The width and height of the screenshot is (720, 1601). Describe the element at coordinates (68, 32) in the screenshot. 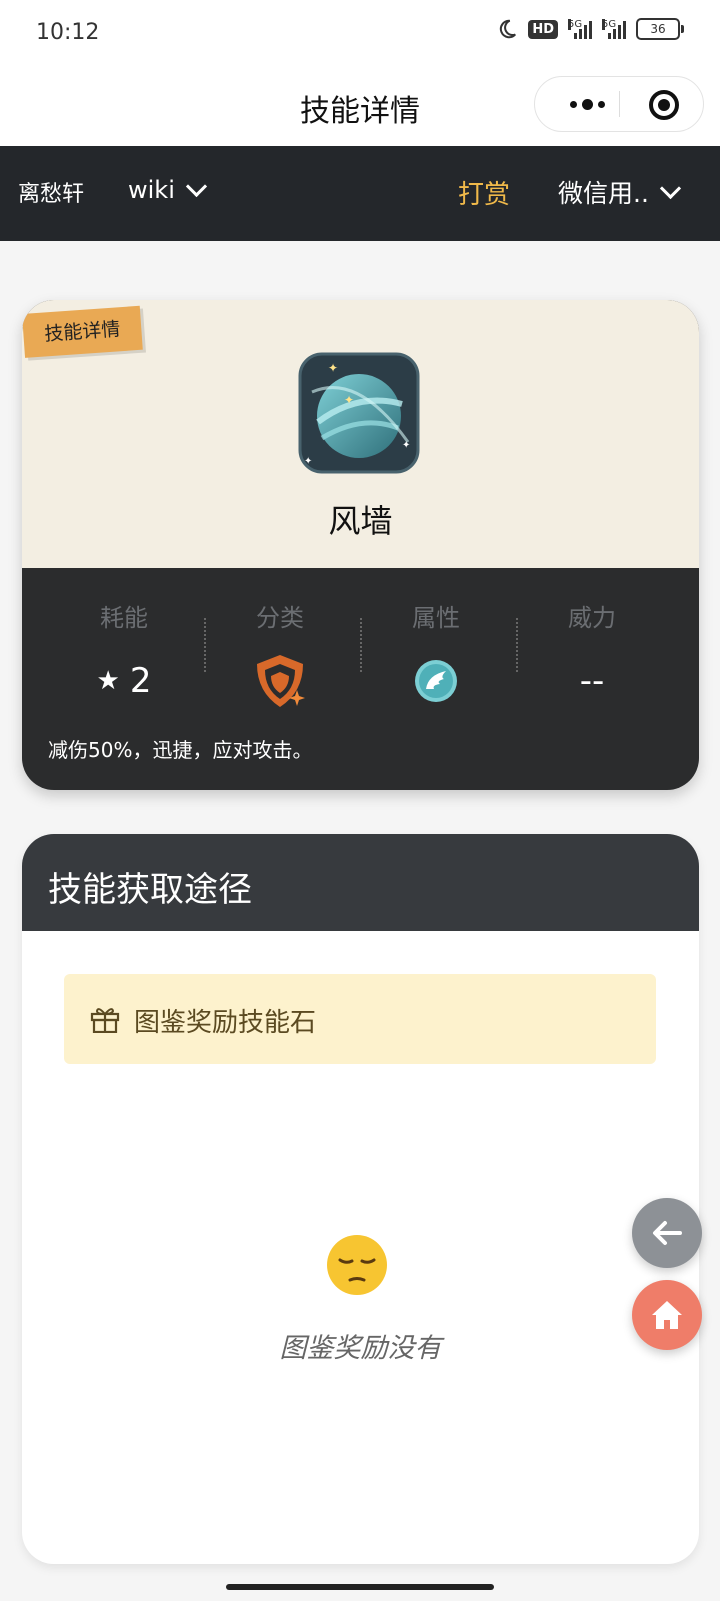

I see `status-time: 10:12` at that location.